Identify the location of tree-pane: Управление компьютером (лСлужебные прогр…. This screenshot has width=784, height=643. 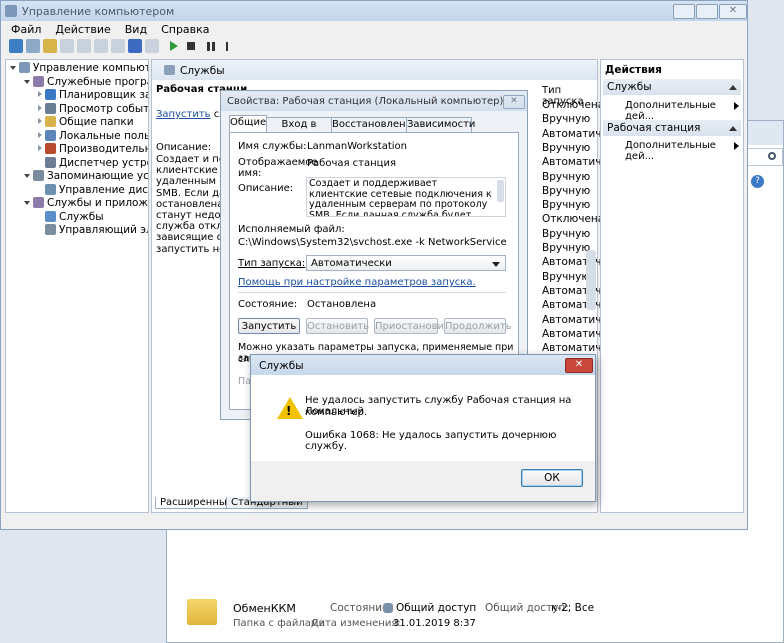
(77, 286).